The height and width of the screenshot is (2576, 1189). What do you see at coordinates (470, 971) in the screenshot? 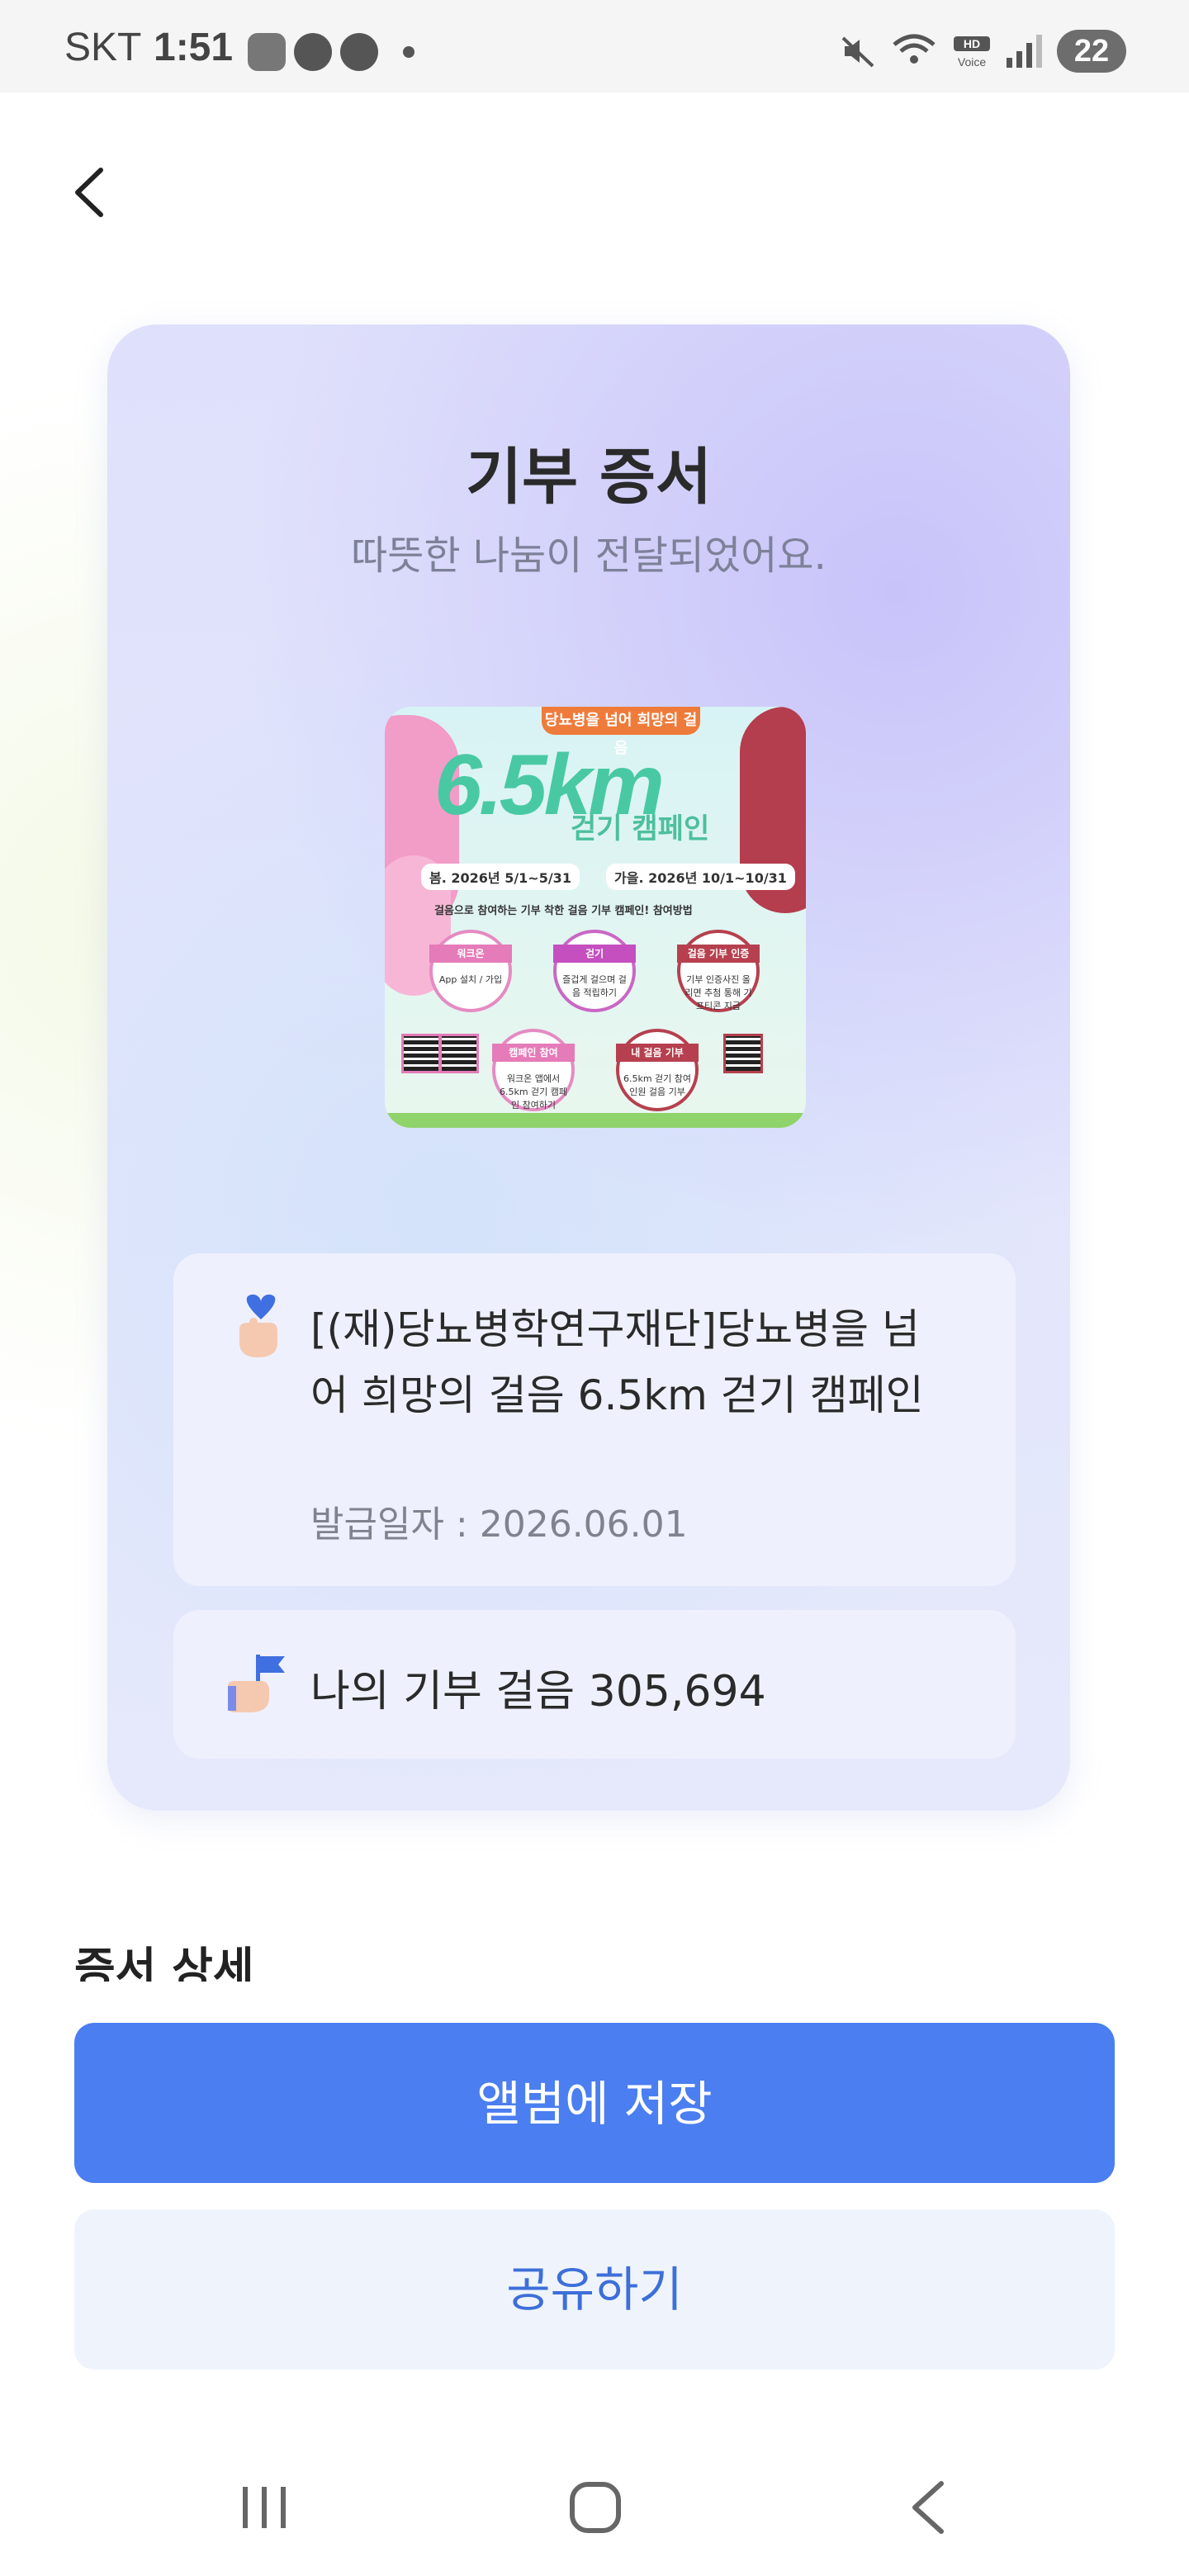
I see `poster-step: 워크온 App 설치 / 가입` at bounding box center [470, 971].